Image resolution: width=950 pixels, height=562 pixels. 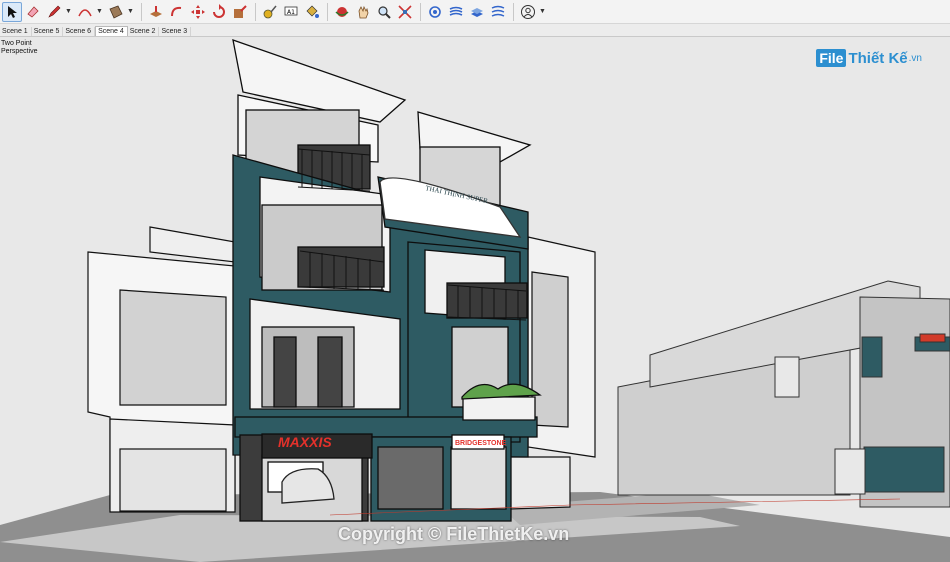 I want to click on tab-scene-6: Scene 6, so click(x=79, y=31).